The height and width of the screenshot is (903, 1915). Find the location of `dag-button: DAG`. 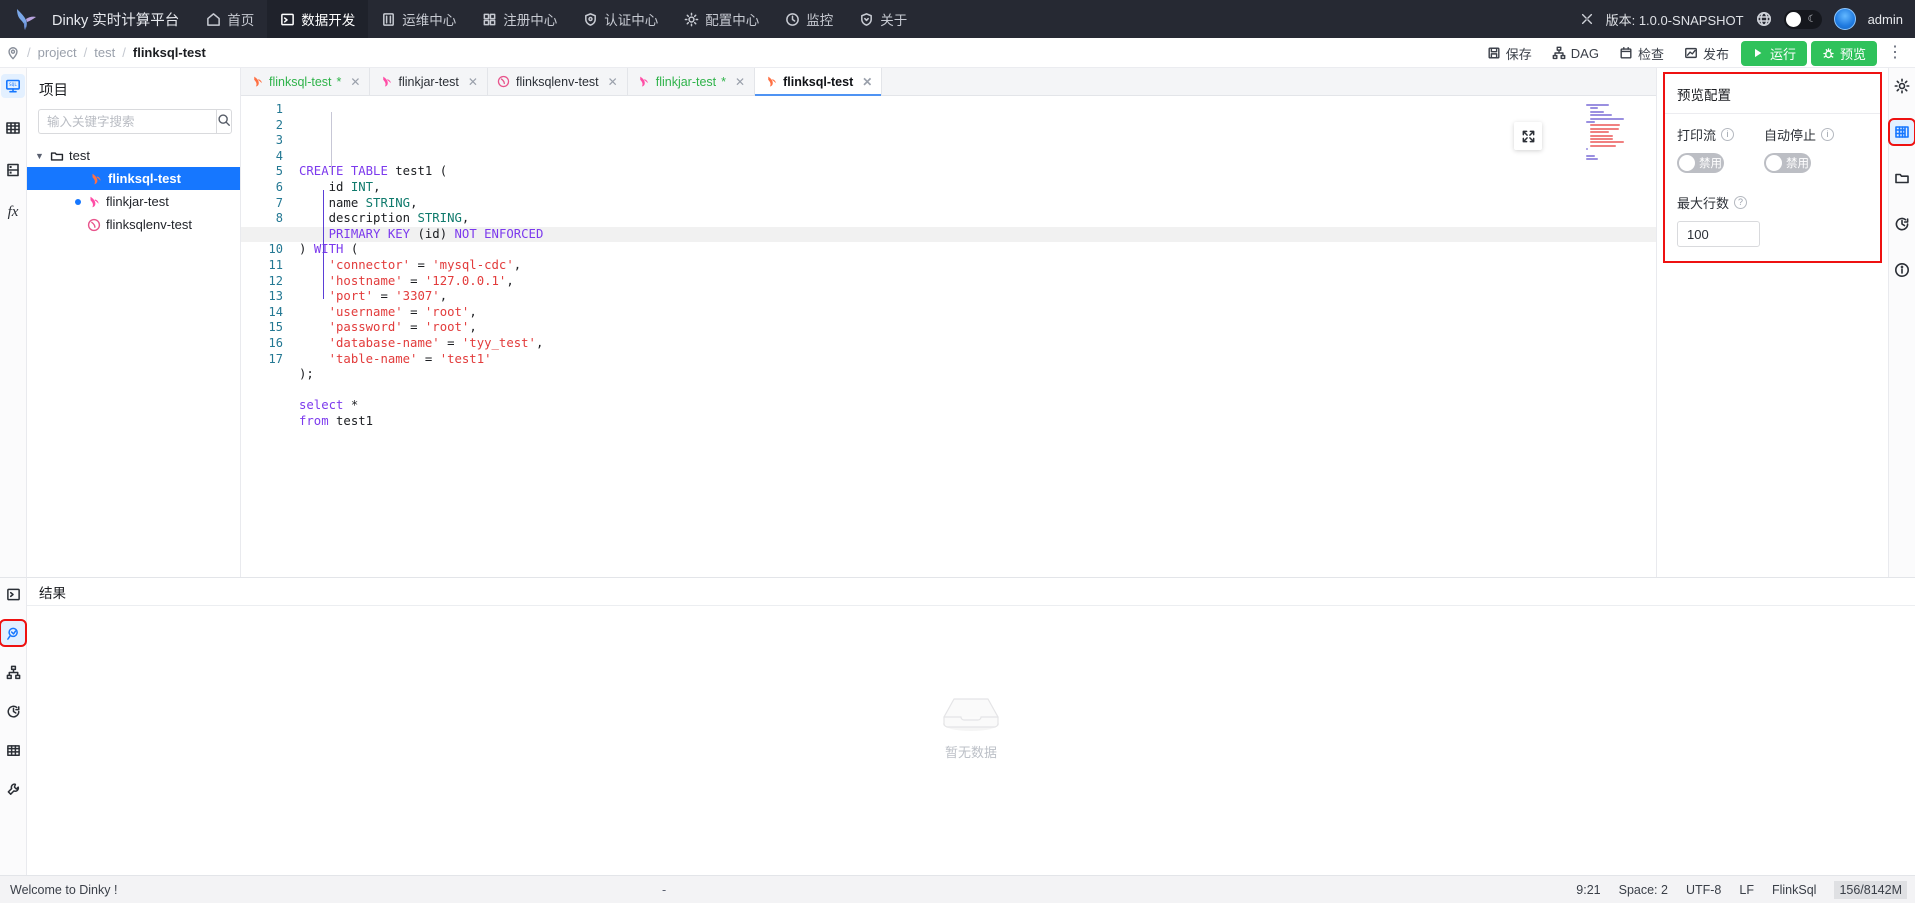

dag-button: DAG is located at coordinates (1575, 53).